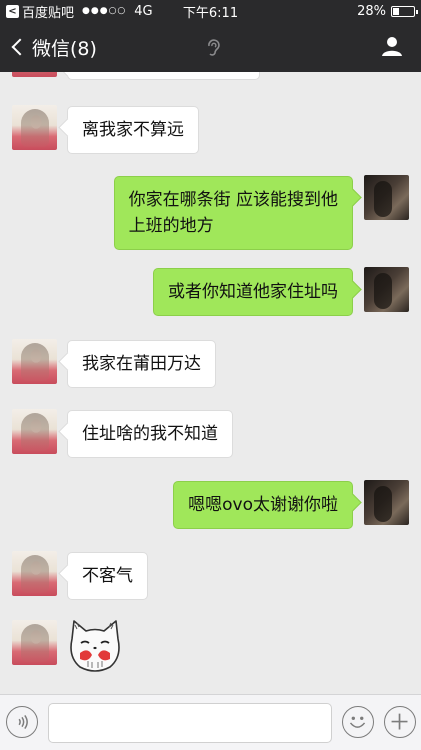  What do you see at coordinates (133, 130) in the screenshot?
I see `message-bubble-incoming: 离我家不算远` at bounding box center [133, 130].